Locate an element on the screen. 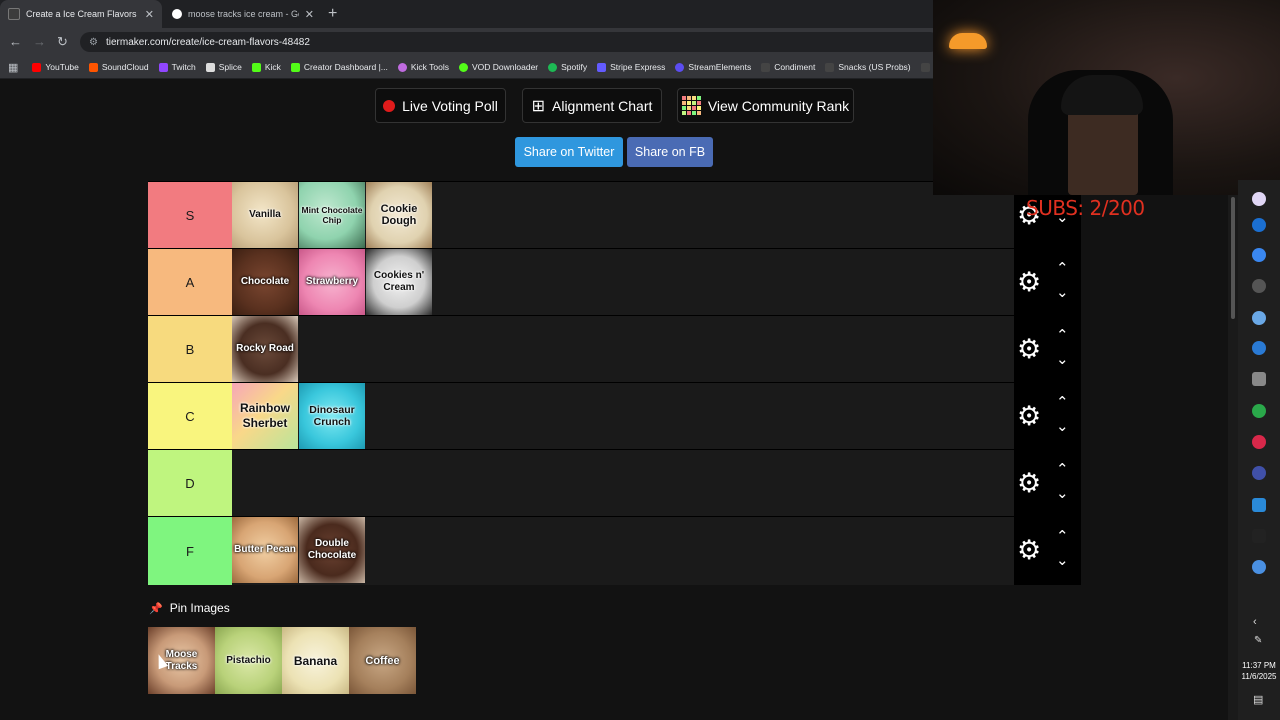 Image resolution: width=1280 pixels, height=720 pixels. tier-label: S is located at coordinates (190, 215).